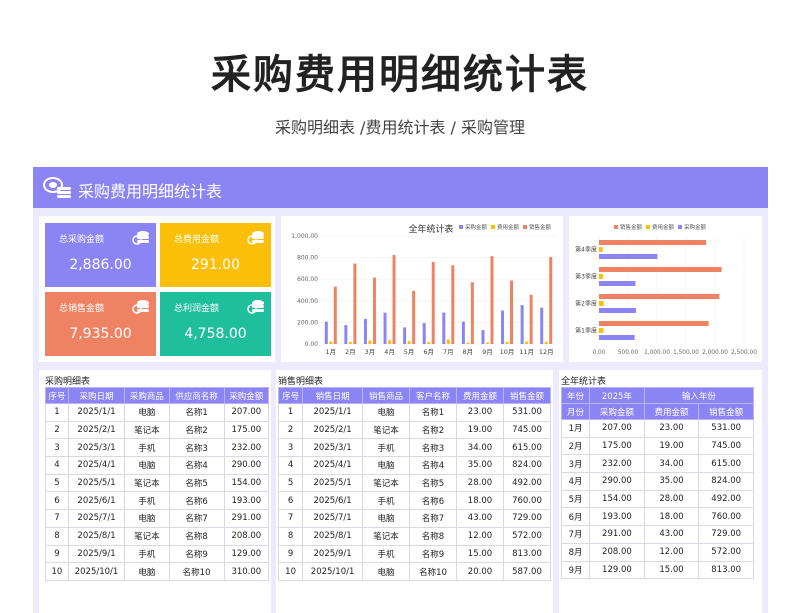 The height and width of the screenshot is (613, 800). What do you see at coordinates (575, 499) in the screenshot?
I see `table-cell: 5月` at bounding box center [575, 499].